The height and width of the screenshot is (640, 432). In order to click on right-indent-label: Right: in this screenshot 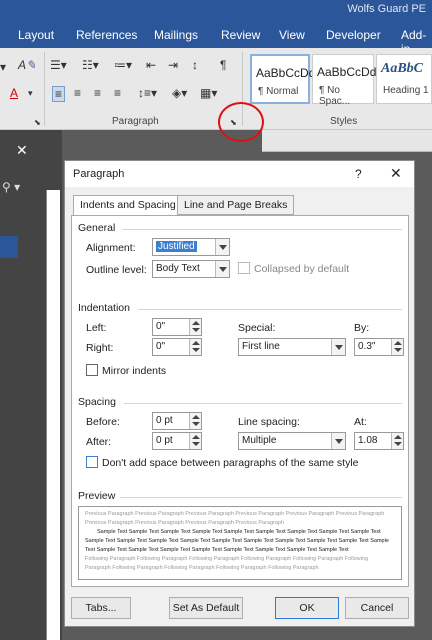, I will do `click(100, 348)`.